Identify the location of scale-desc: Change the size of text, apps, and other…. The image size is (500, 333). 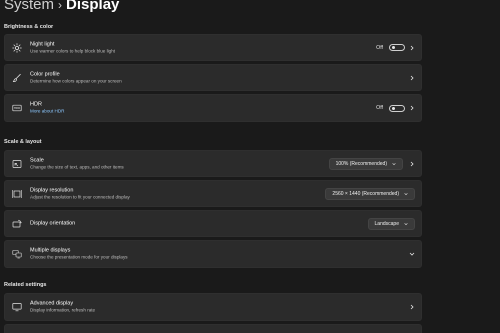
(77, 166).